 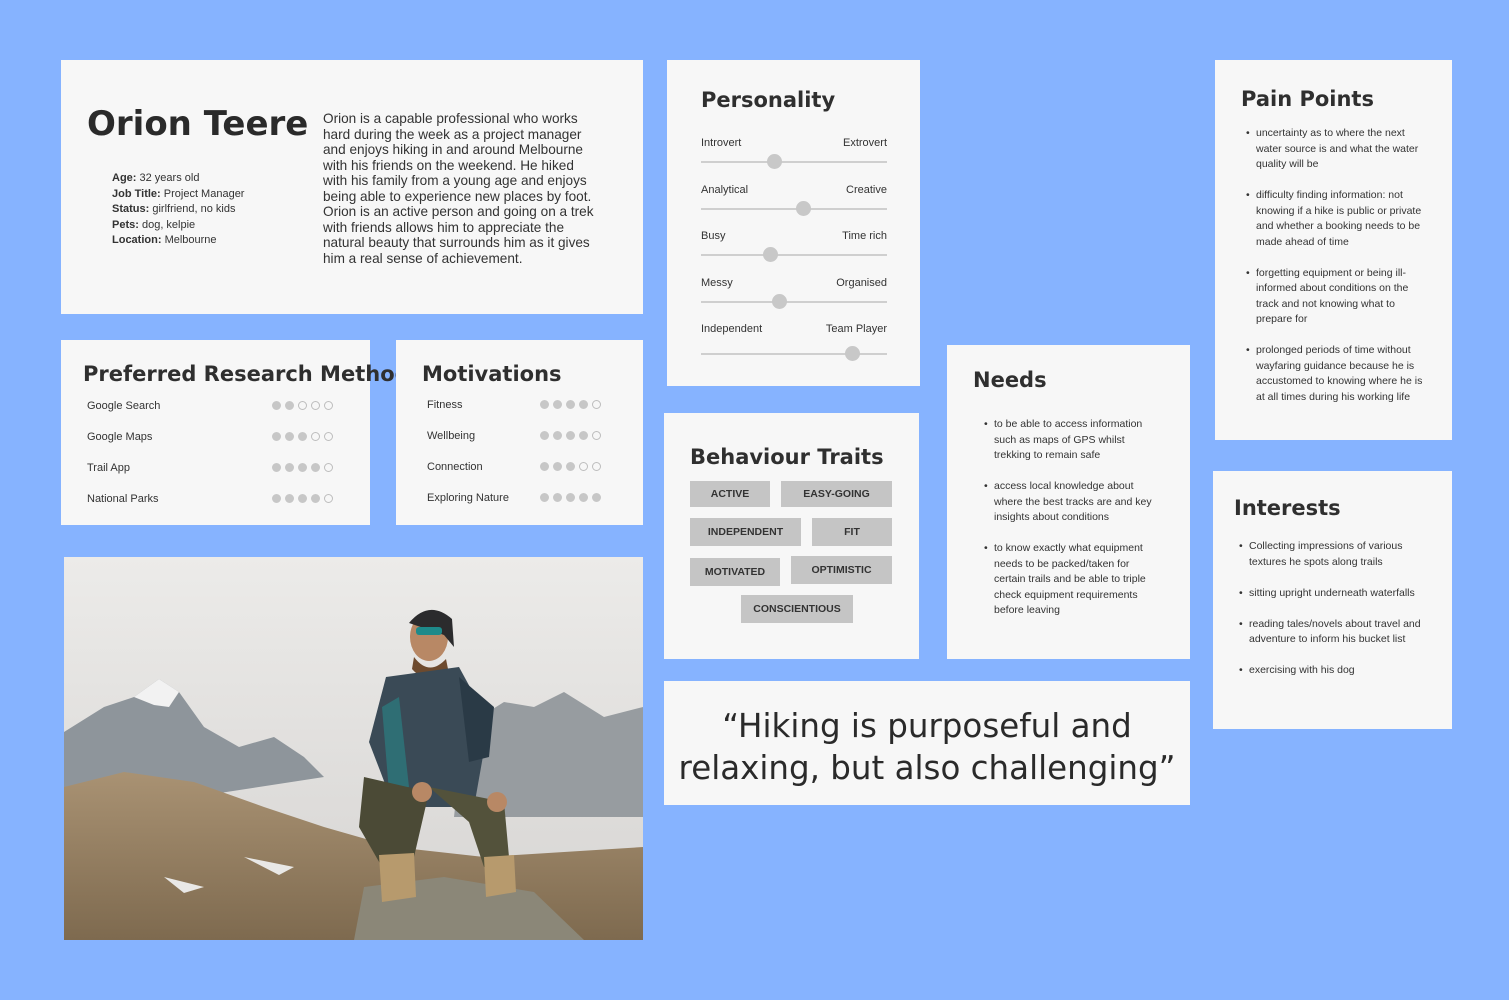 What do you see at coordinates (1331, 594) in the screenshot?
I see `list-item: sitting upright underneath waterfalls` at bounding box center [1331, 594].